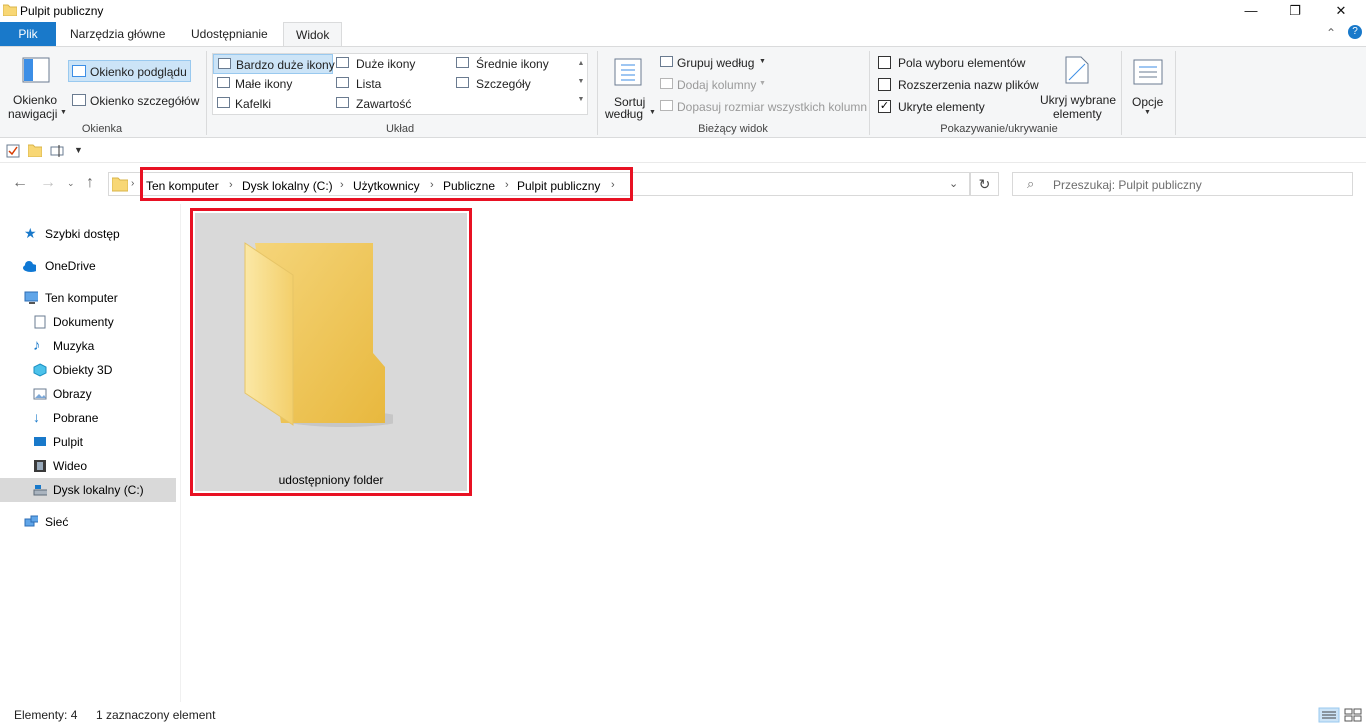  Describe the element at coordinates (81, 298) in the screenshot. I see `sidebar-item-label: Ten komputer` at that location.